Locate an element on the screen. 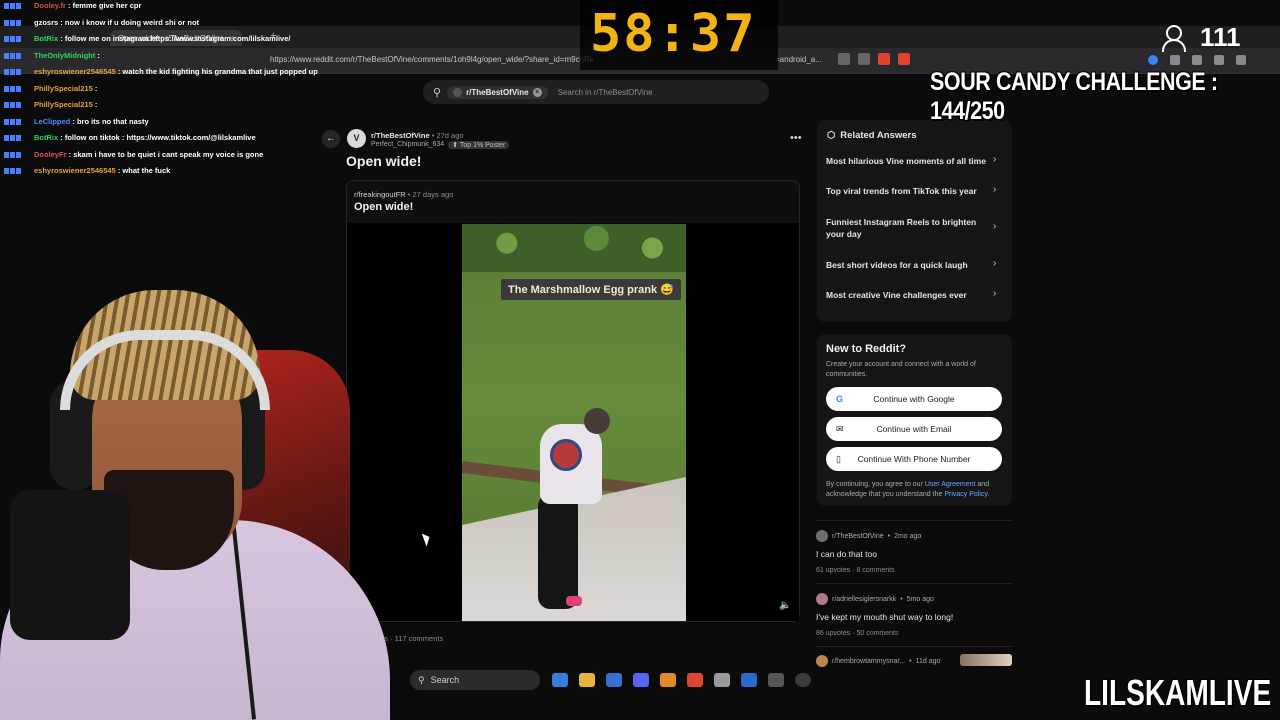 This screenshot has height=720, width=1280. viewers-icon is located at coordinates (1177, 38).